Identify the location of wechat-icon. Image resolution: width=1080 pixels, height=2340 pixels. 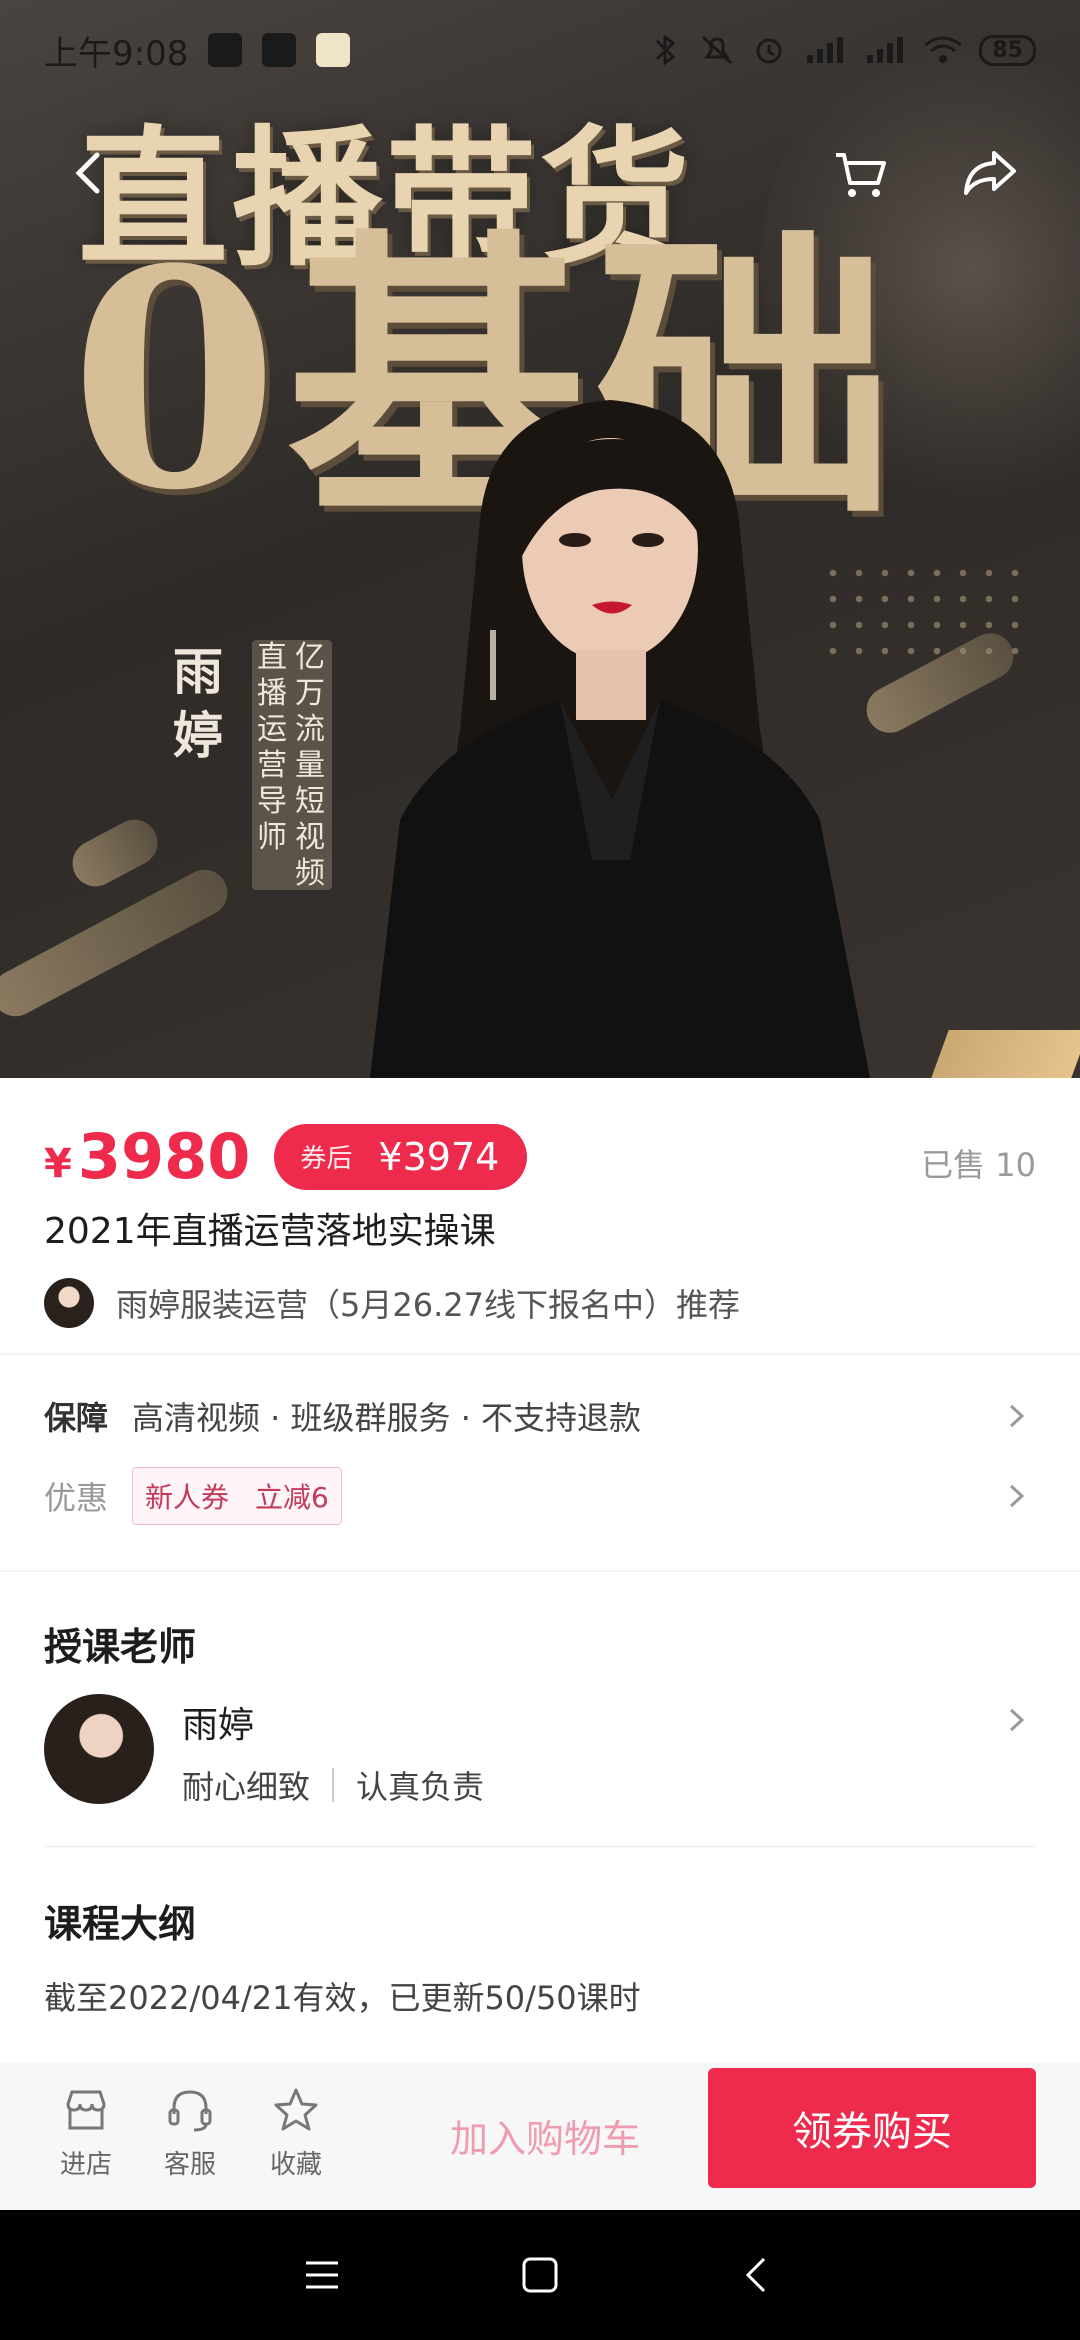
(225, 50).